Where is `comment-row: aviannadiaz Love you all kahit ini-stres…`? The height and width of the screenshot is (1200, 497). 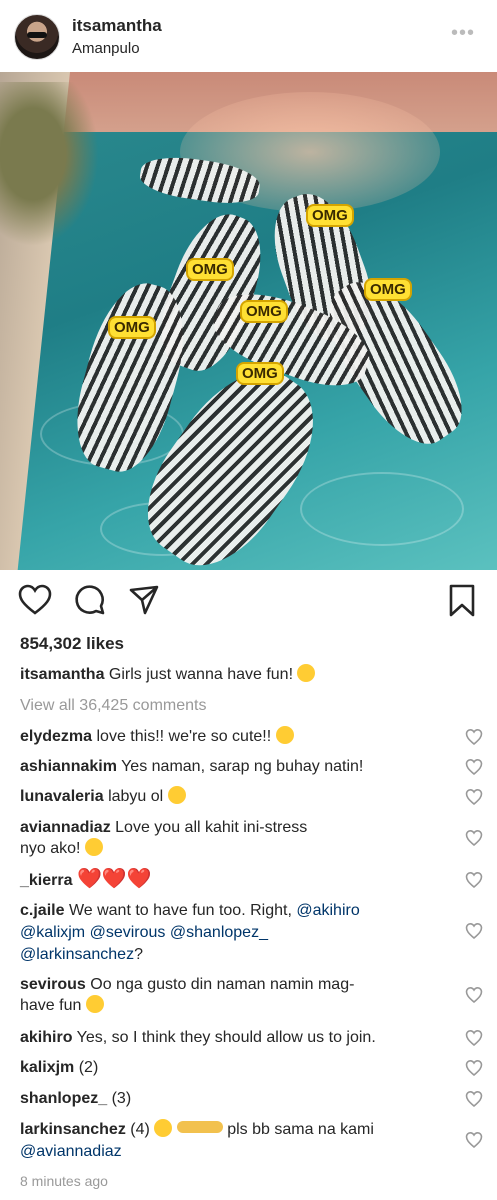 comment-row: aviannadiaz Love you all kahit ini-stres… is located at coordinates (240, 838).